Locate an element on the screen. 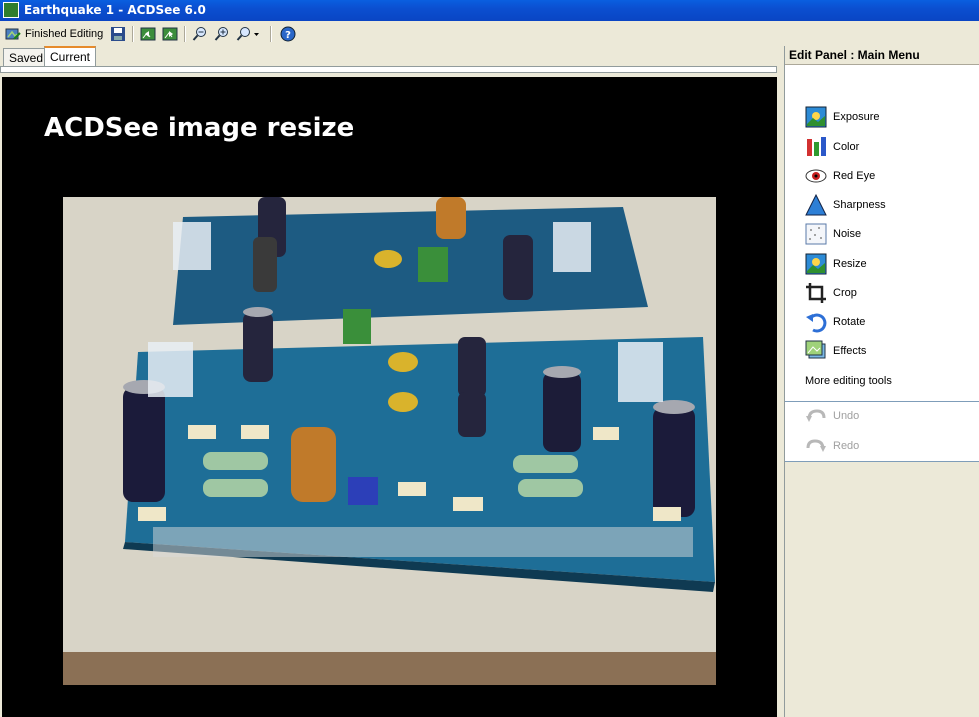 The image size is (979, 717). crop-icon is located at coordinates (816, 293).